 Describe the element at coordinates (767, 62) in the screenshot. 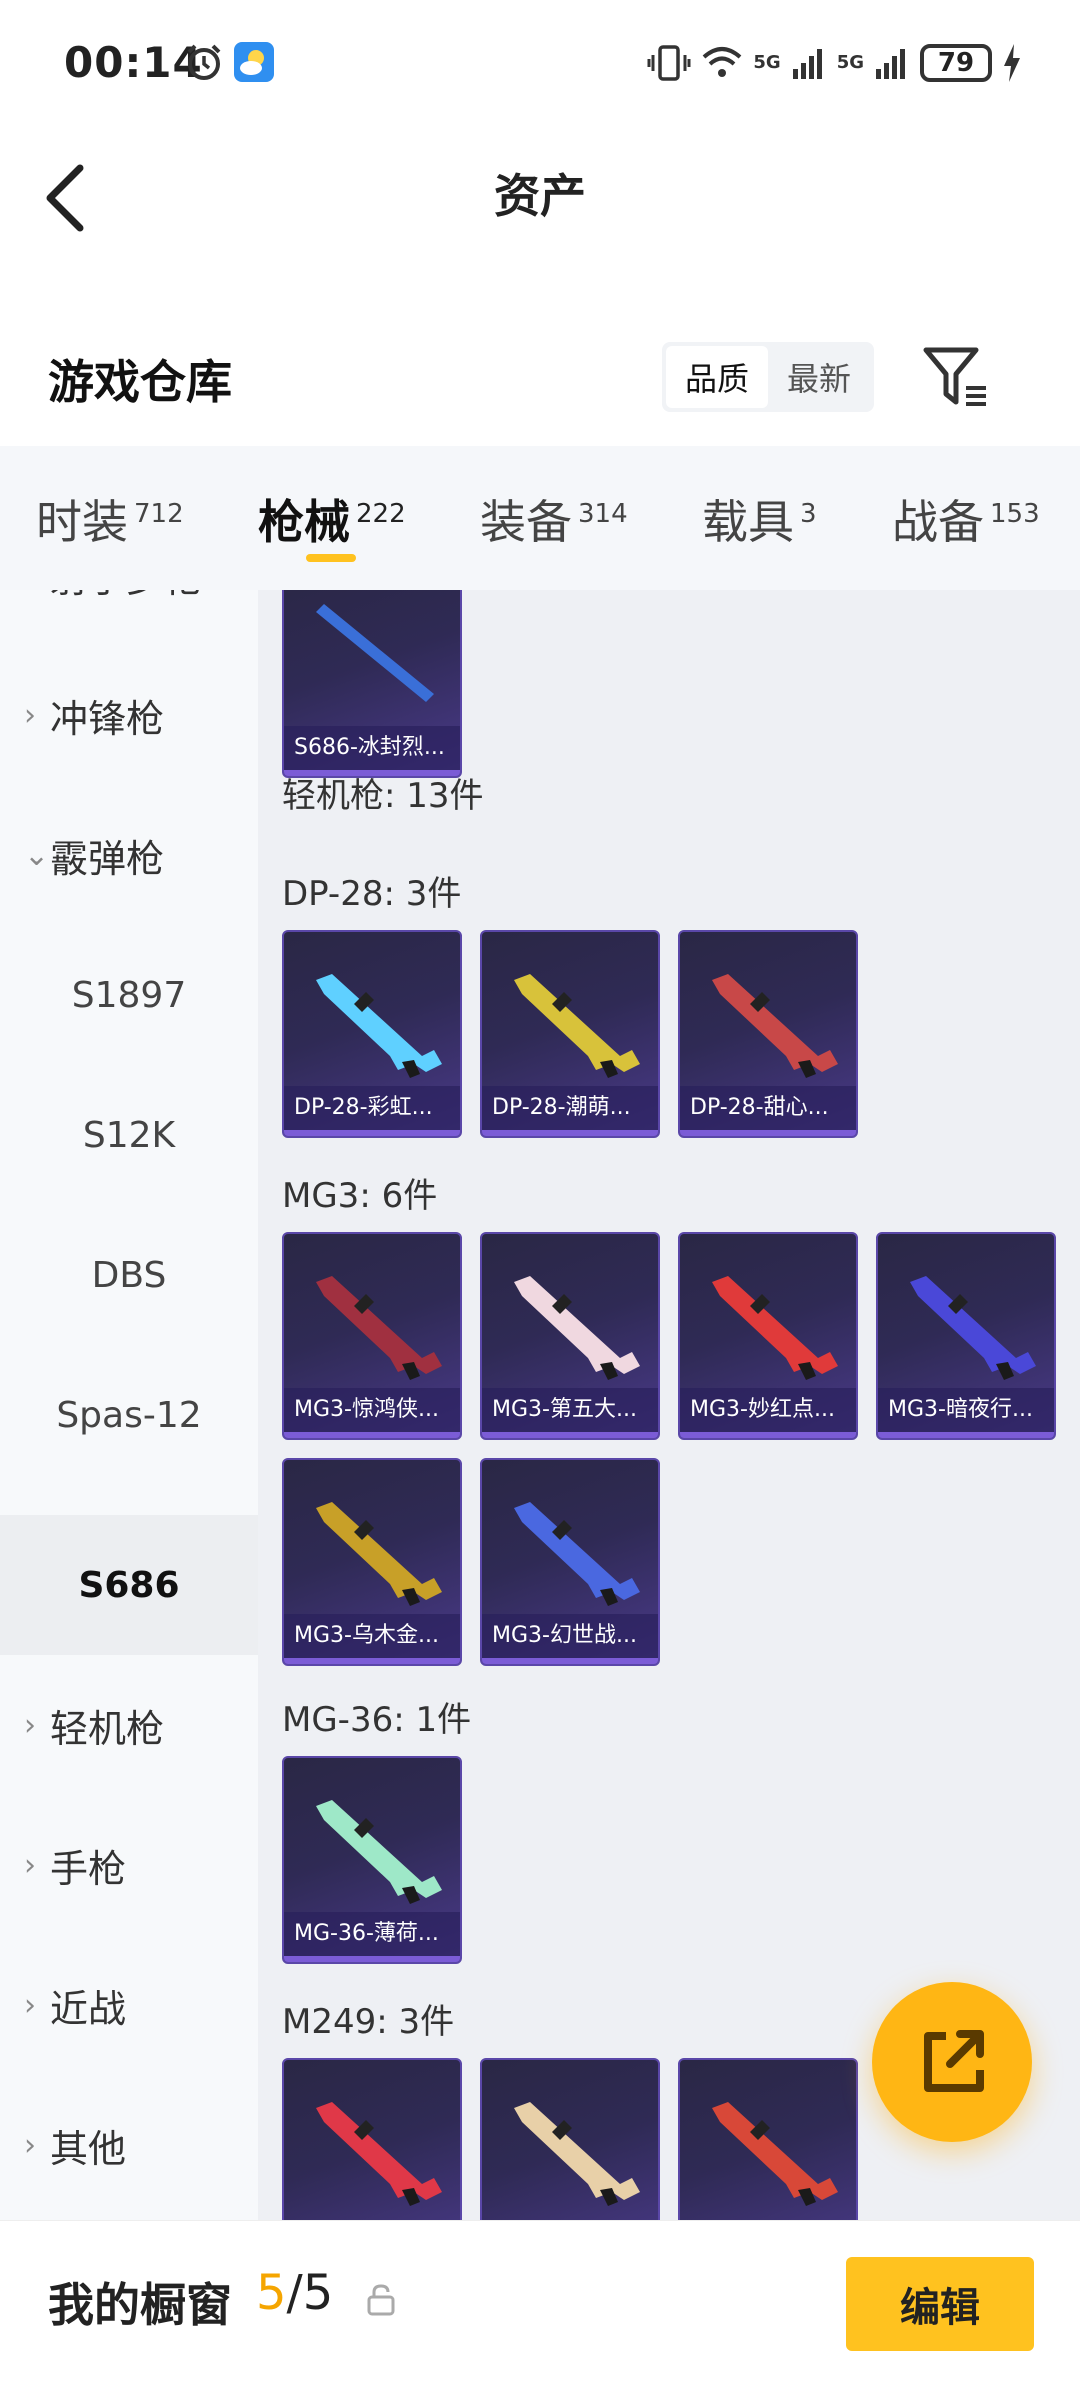

I see `network-label-1: 5G` at that location.